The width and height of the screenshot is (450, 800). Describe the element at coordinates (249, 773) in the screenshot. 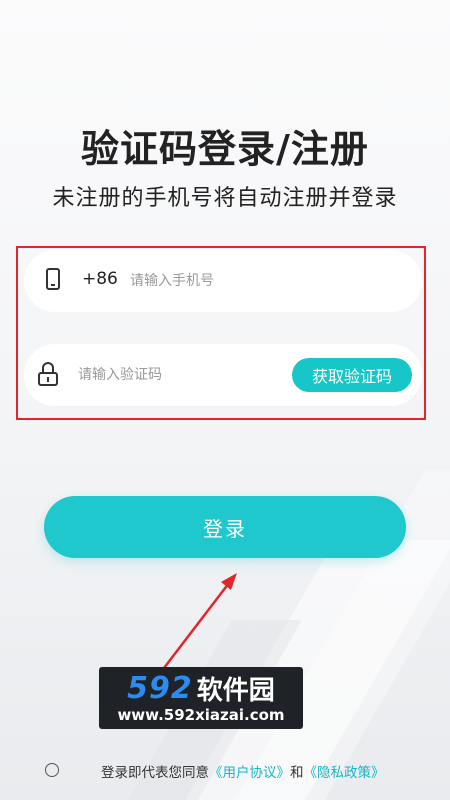

I see `user-agreement-link: 《用户协议》` at that location.